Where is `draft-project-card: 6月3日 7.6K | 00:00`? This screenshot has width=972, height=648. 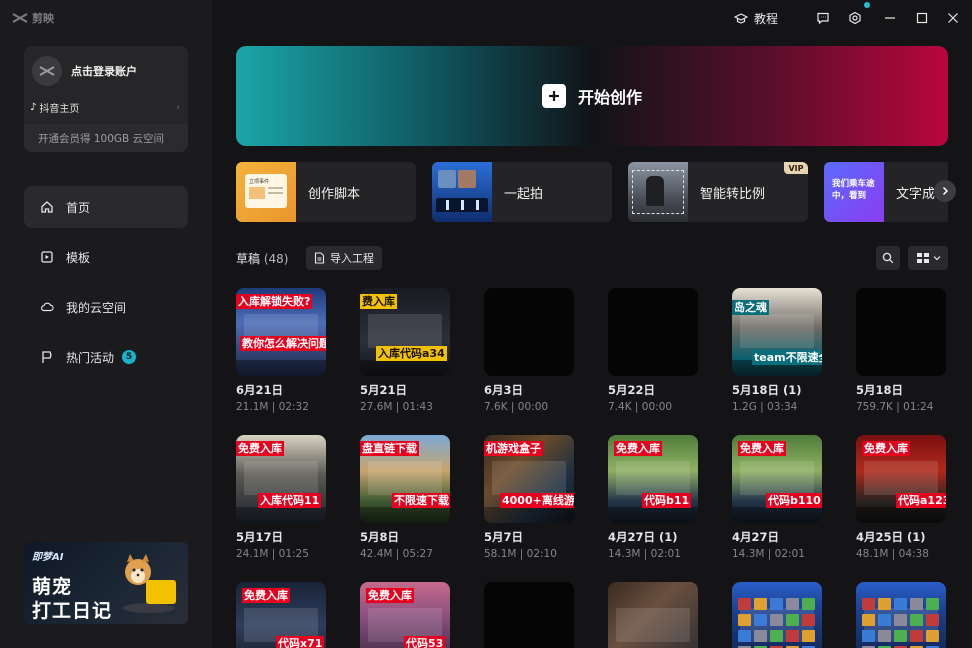 draft-project-card: 6月3日 7.6K | 00:00 is located at coordinates (529, 350).